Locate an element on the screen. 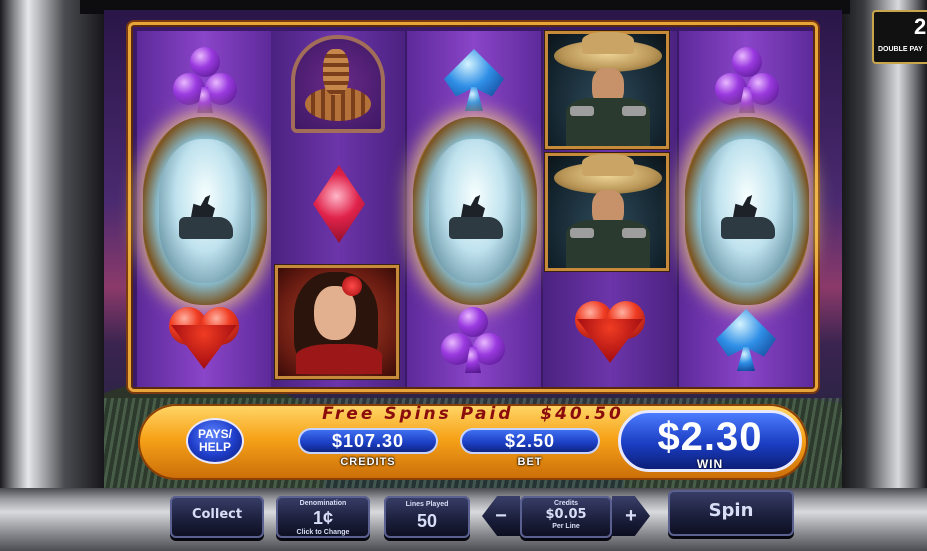 The width and height of the screenshot is (927, 551). denomination-hint: Click to Change is located at coordinates (323, 532).